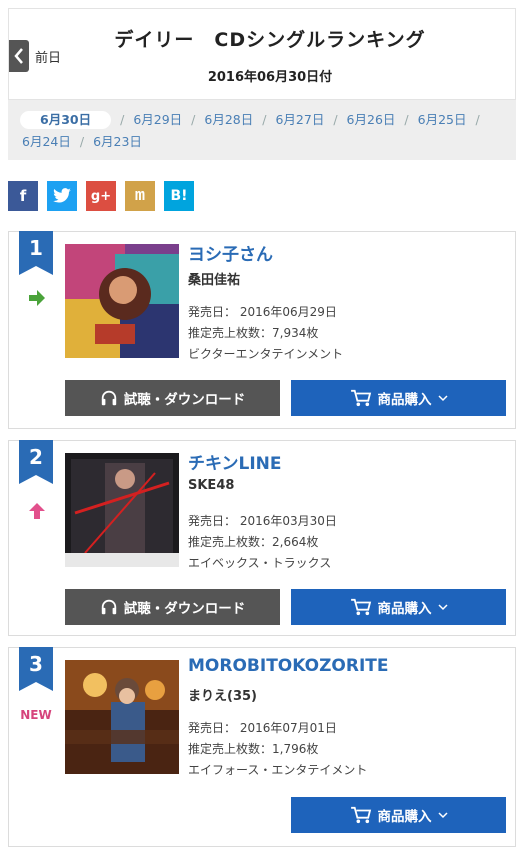  Describe the element at coordinates (278, 770) in the screenshot. I see `record-label: エイフォース・エンタテイメント` at that location.